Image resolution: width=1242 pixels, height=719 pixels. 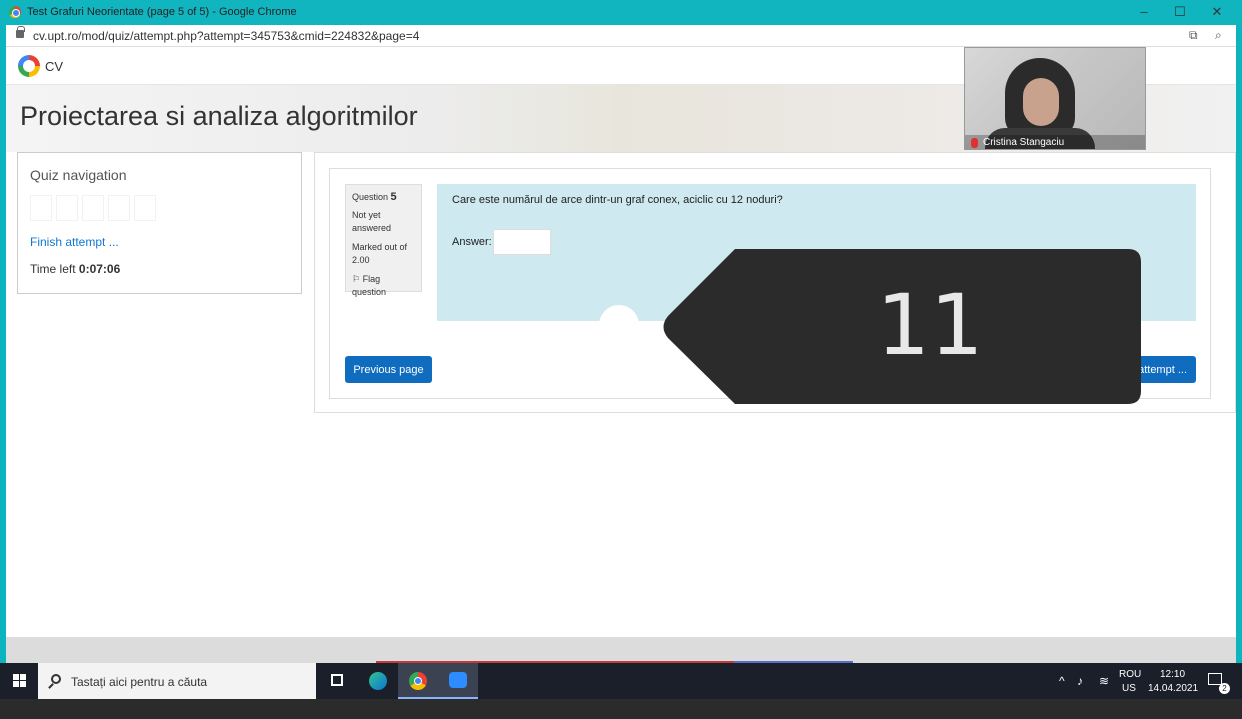 What do you see at coordinates (53, 269) in the screenshot?
I see `time-left-label: Time left` at bounding box center [53, 269].